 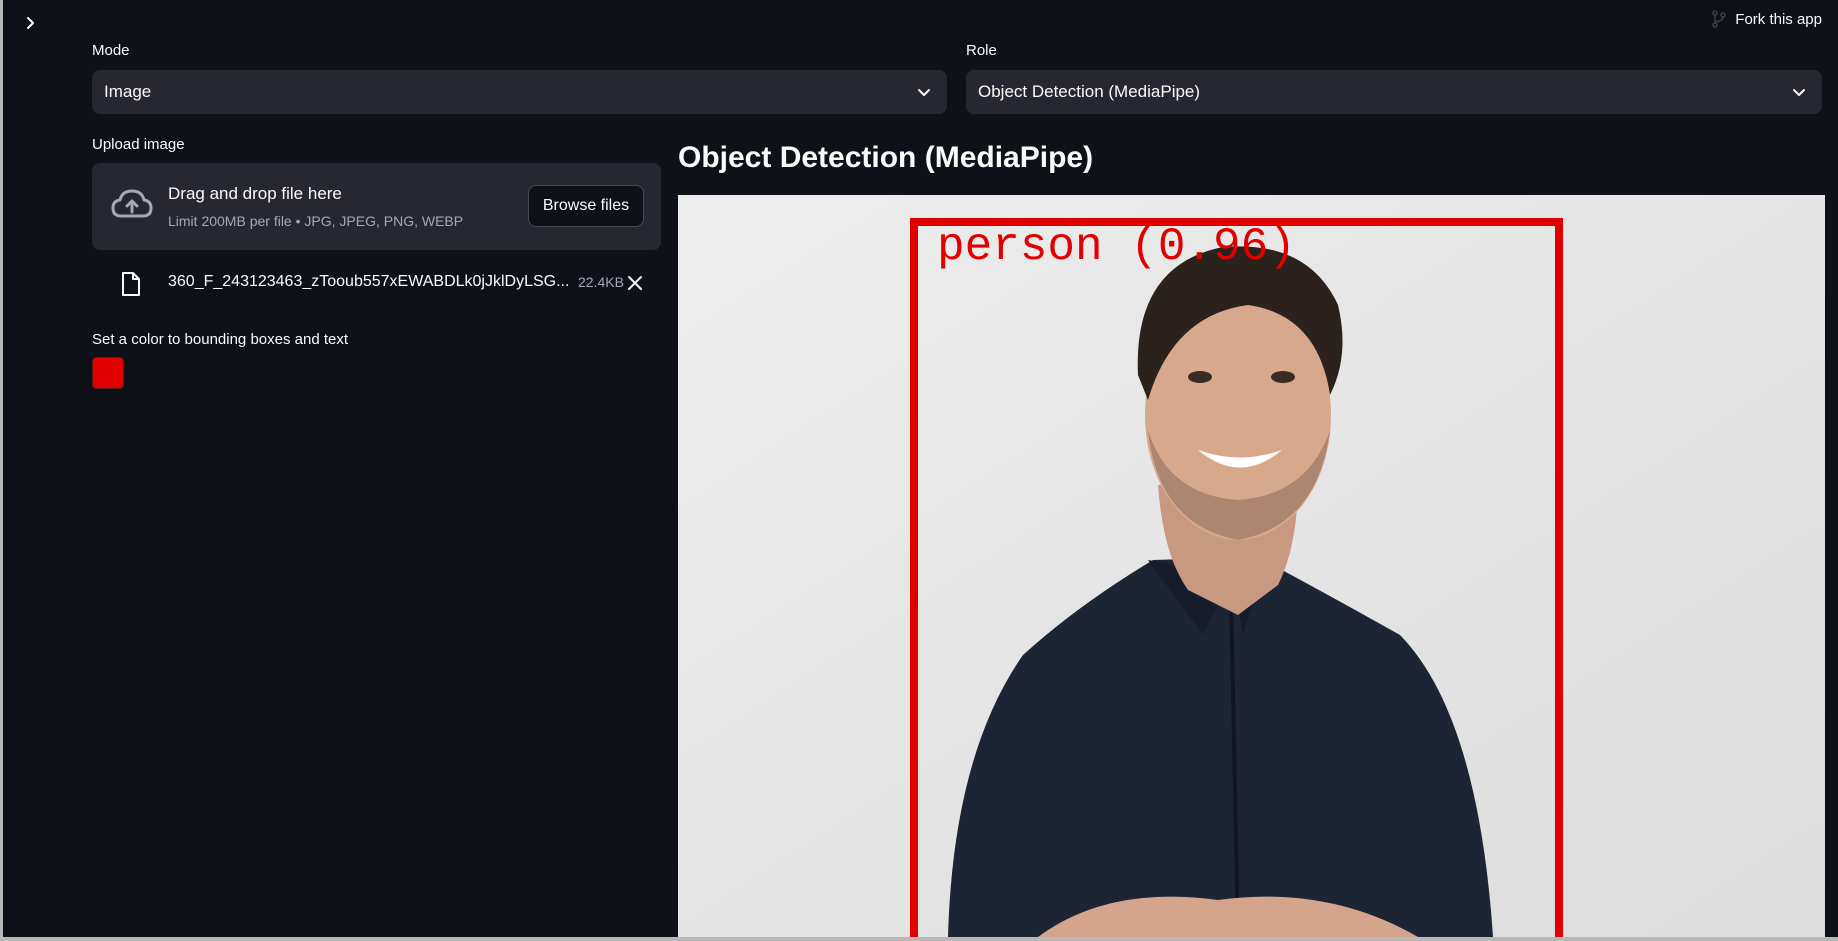 I want to click on detection-label: person (0.96), so click(x=1116, y=247).